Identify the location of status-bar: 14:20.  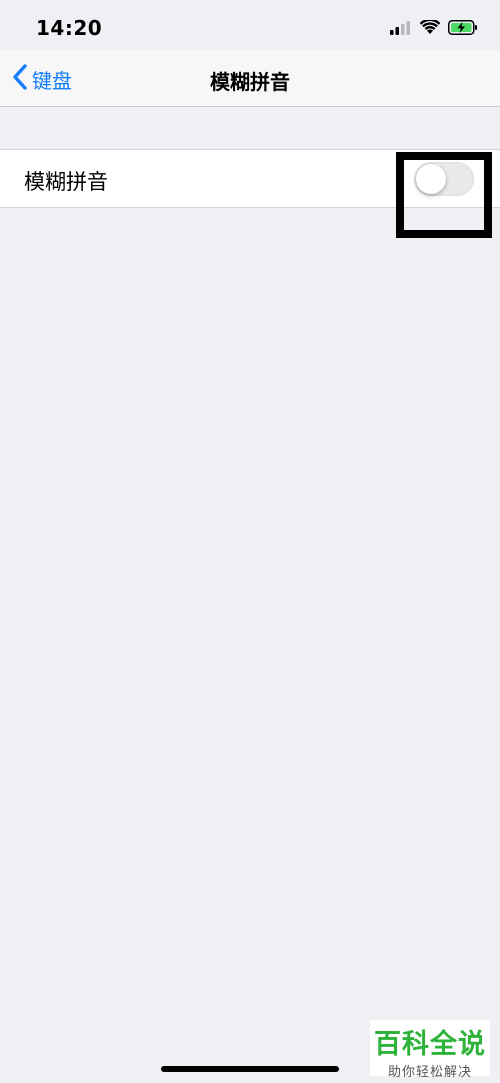
(250, 25).